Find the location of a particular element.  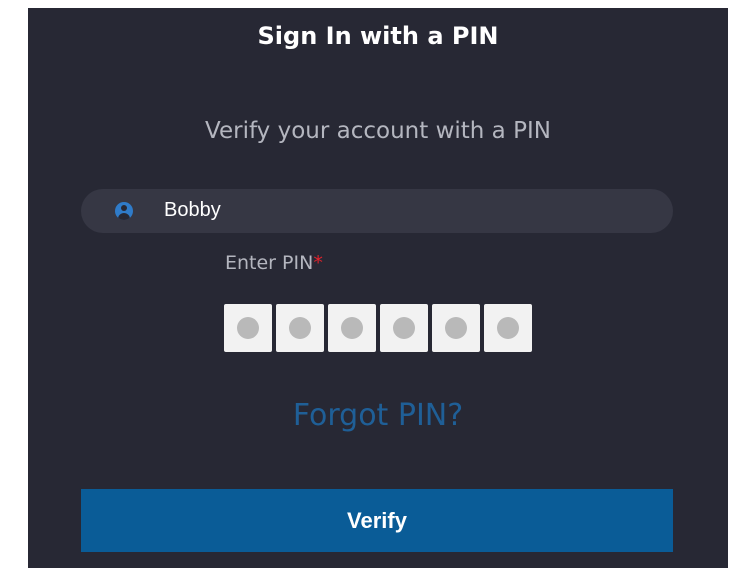

pin-label-text: Enter PIN is located at coordinates (269, 263).